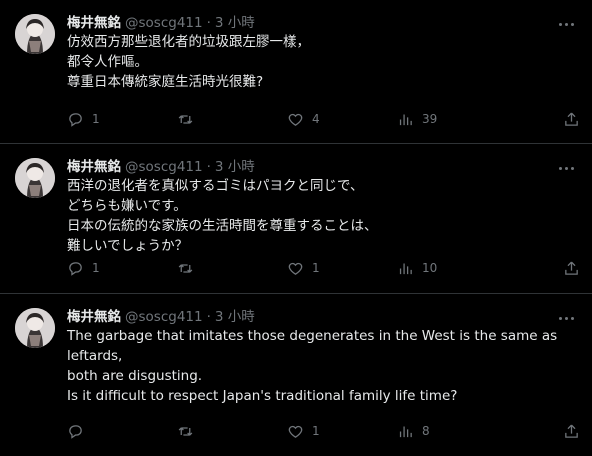  Describe the element at coordinates (107, 62) in the screenshot. I see `tweet-line: 都令人作嘔。` at that location.